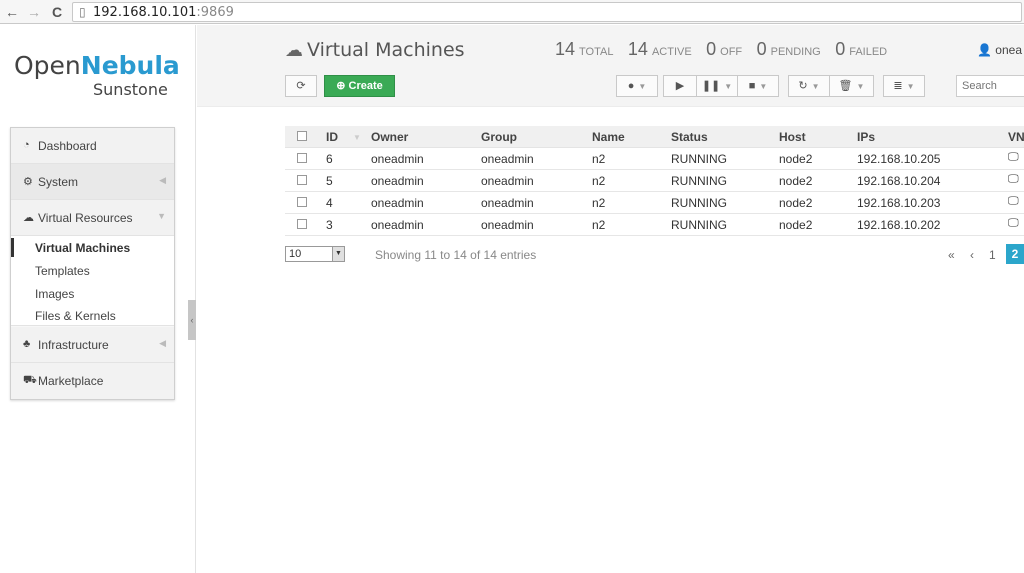  I want to click on opennebula-logo: OpenNebula Sunstone, so click(97, 76).